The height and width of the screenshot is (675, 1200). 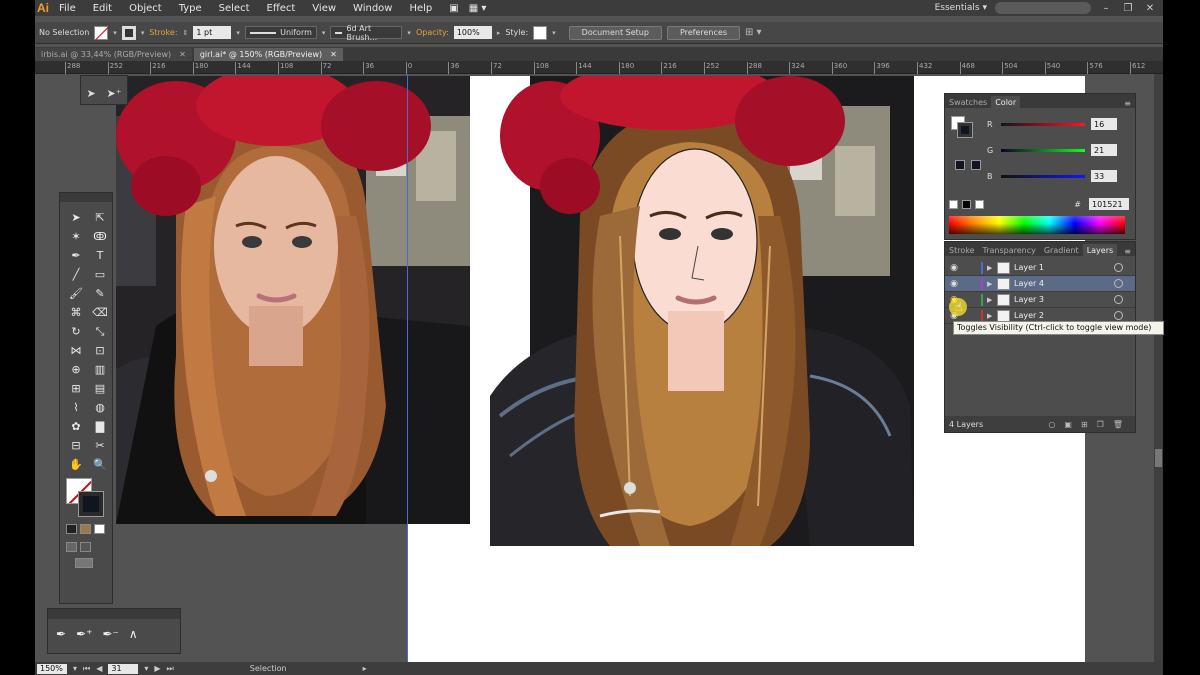 What do you see at coordinates (420, 8) in the screenshot?
I see `menu-help: Help` at bounding box center [420, 8].